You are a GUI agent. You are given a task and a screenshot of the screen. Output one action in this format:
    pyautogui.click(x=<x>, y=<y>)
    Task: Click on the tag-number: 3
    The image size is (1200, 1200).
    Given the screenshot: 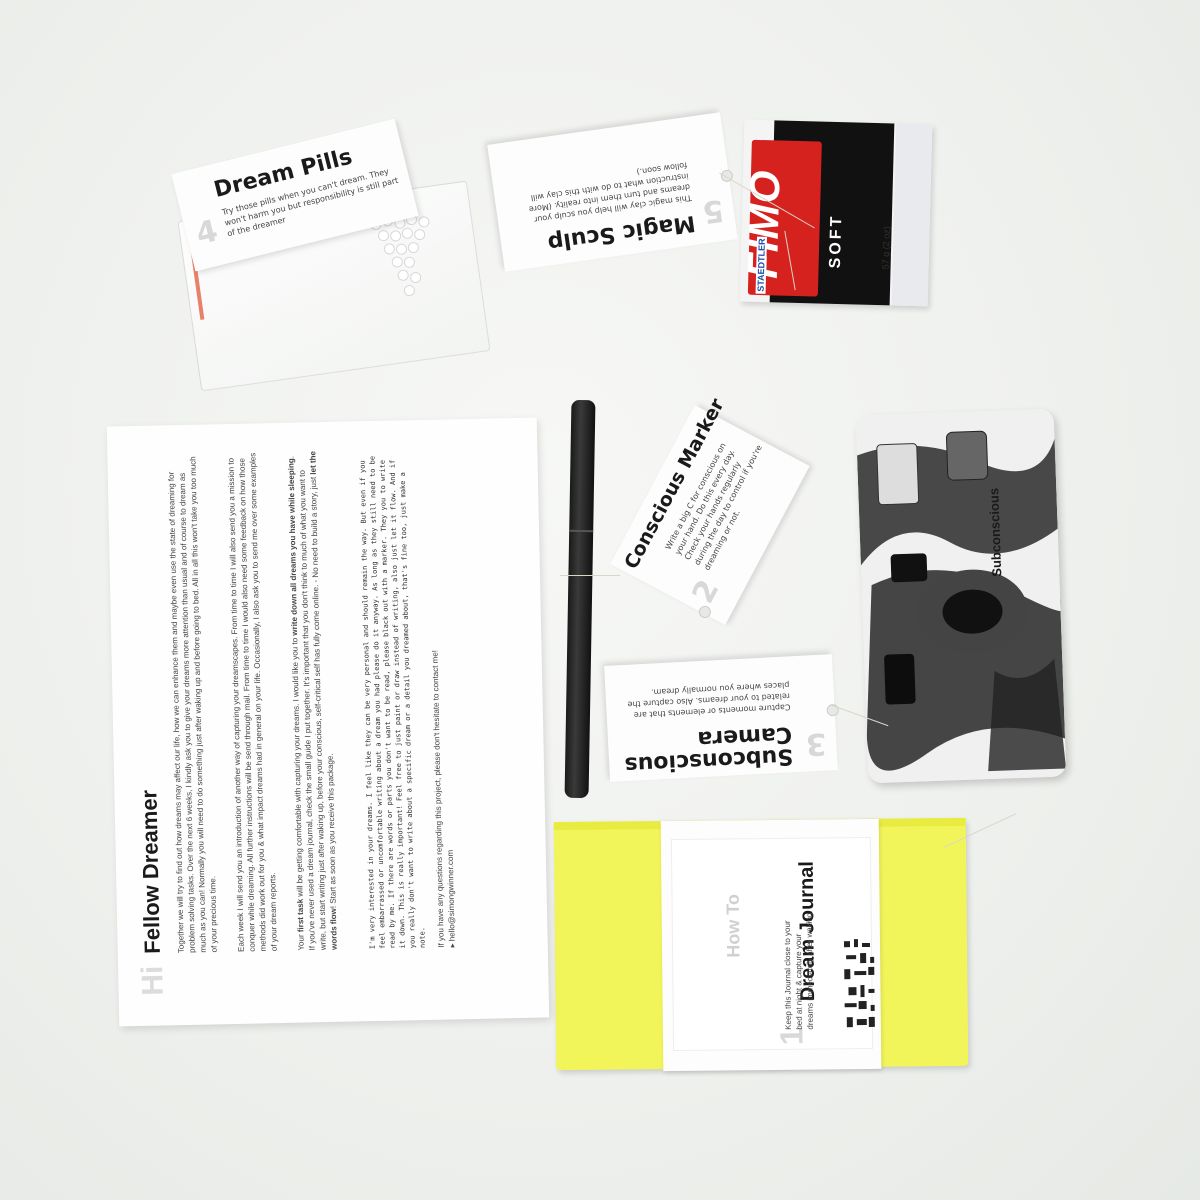 What is the action you would take?
    pyautogui.click(x=816, y=743)
    